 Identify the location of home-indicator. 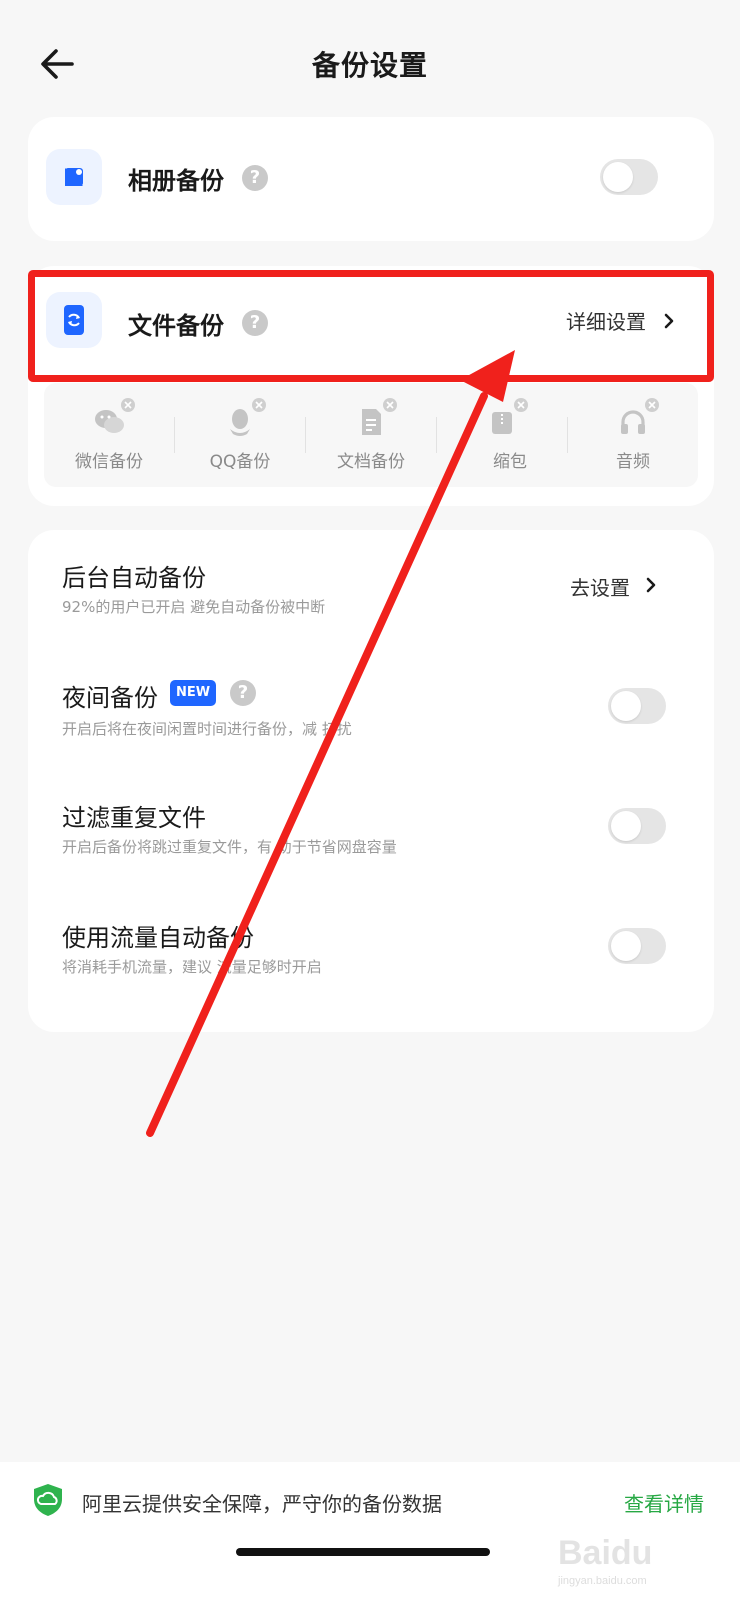
(363, 1552).